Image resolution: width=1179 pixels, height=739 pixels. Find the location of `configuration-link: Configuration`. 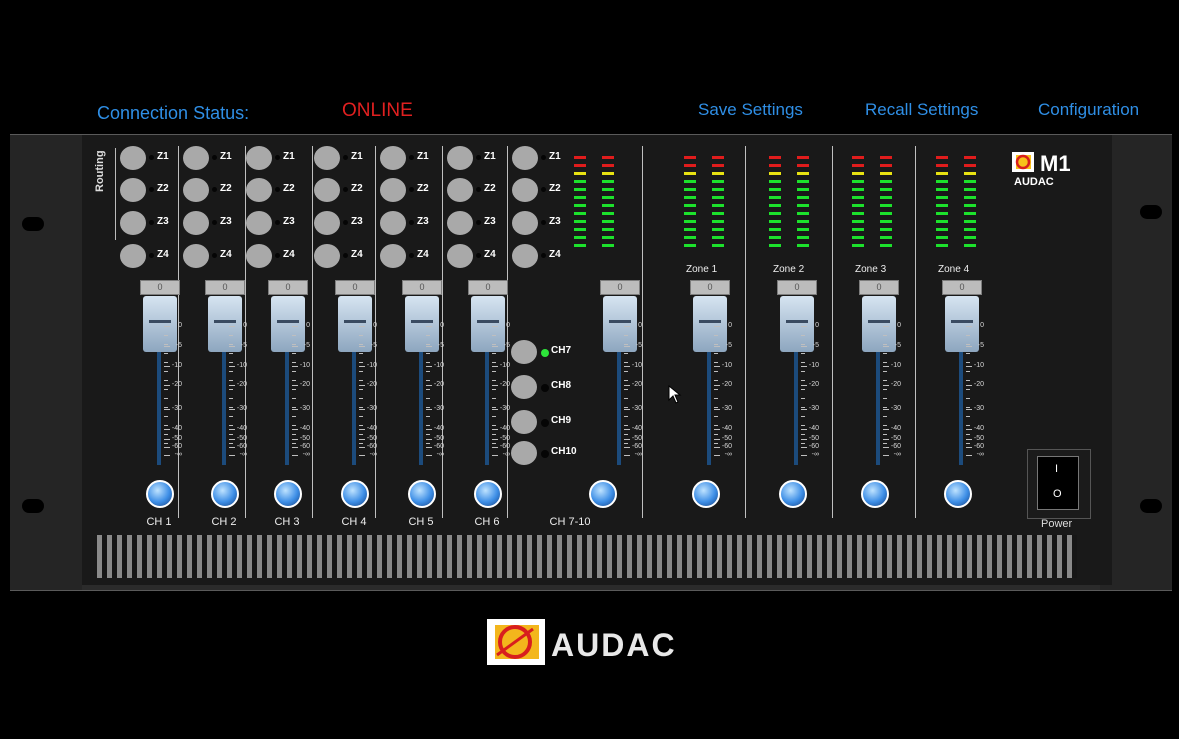

configuration-link: Configuration is located at coordinates (1088, 110).